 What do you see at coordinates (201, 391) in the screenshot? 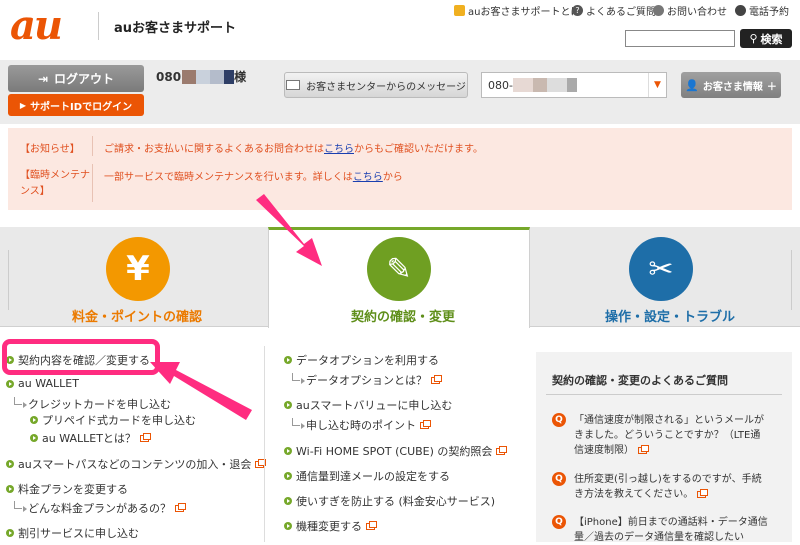
I see `annotation-arrow-left` at bounding box center [201, 391].